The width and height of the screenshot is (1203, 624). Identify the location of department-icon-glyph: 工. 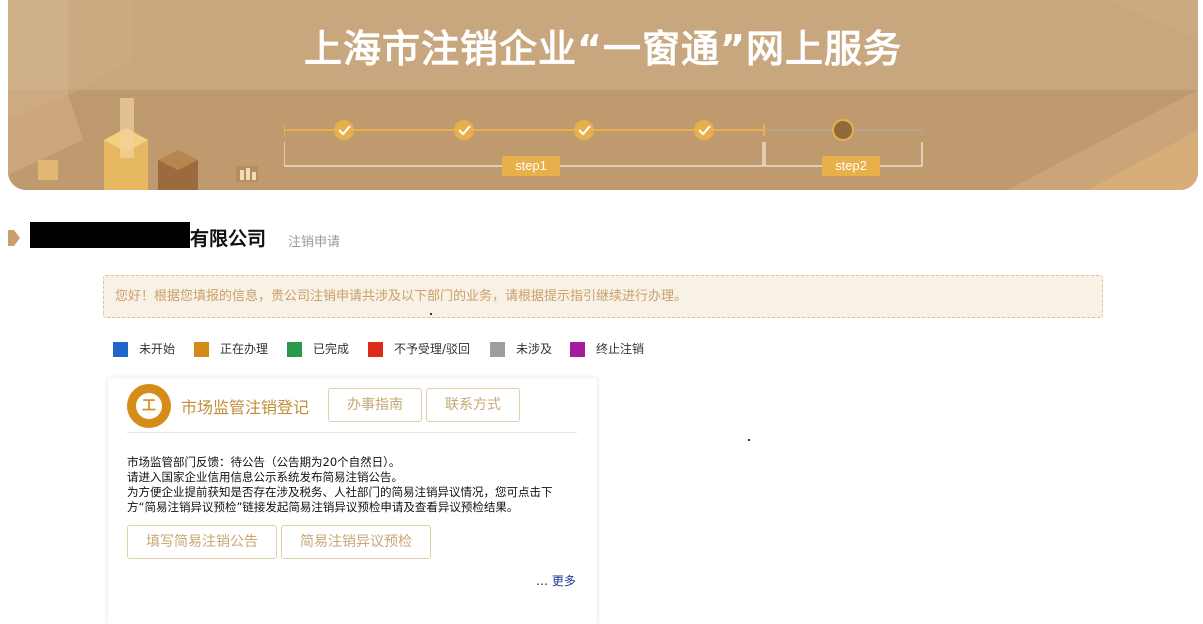
(149, 406).